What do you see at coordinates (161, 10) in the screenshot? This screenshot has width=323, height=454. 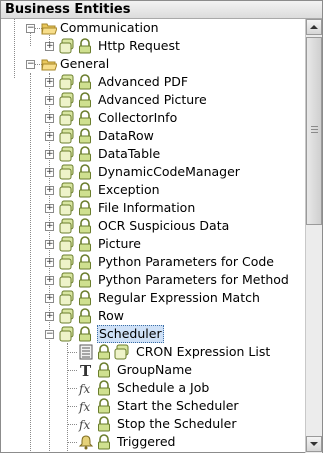 I see `panel-title: Business Entities` at bounding box center [161, 10].